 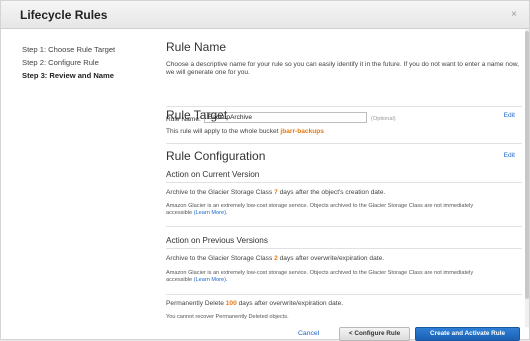 What do you see at coordinates (196, 47) in the screenshot?
I see `rule-name-heading: Rule Name` at bounding box center [196, 47].